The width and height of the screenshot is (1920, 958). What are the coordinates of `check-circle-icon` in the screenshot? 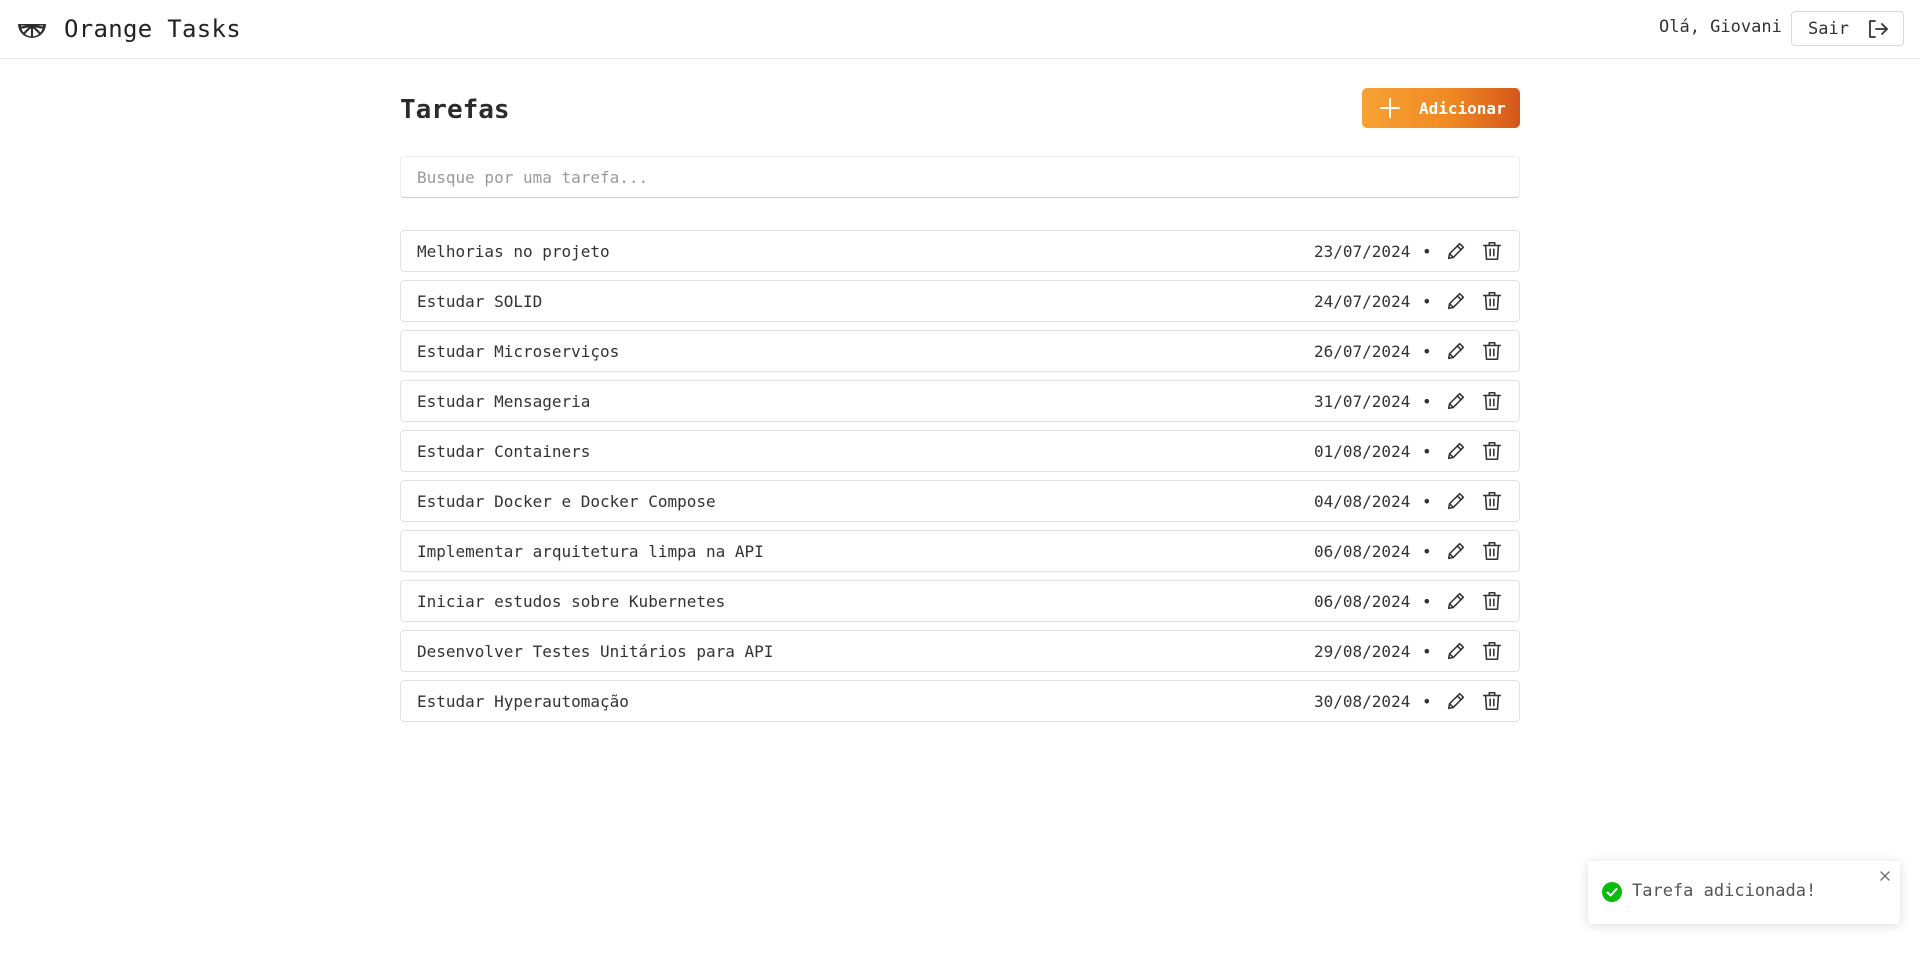 It's located at (1612, 892).